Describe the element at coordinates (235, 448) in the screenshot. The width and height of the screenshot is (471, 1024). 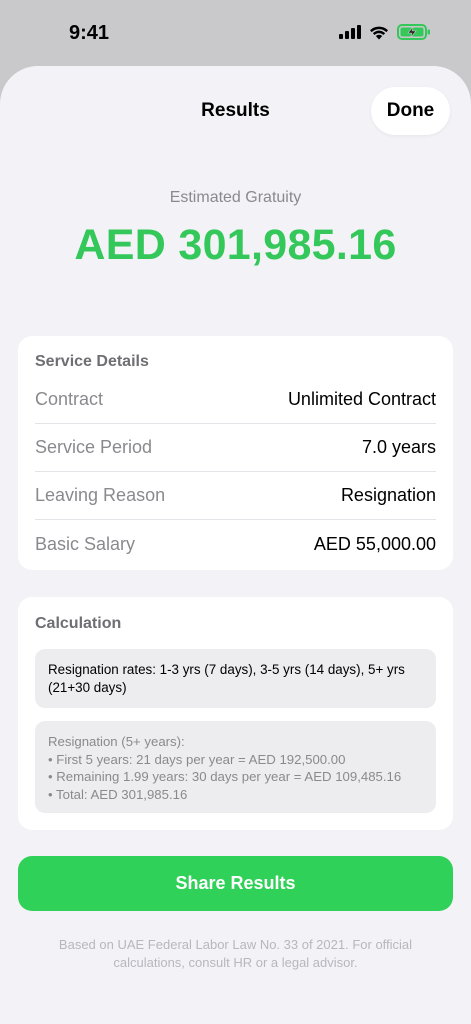
I see `detail-row-service-period: Service Period 7.0 years` at that location.